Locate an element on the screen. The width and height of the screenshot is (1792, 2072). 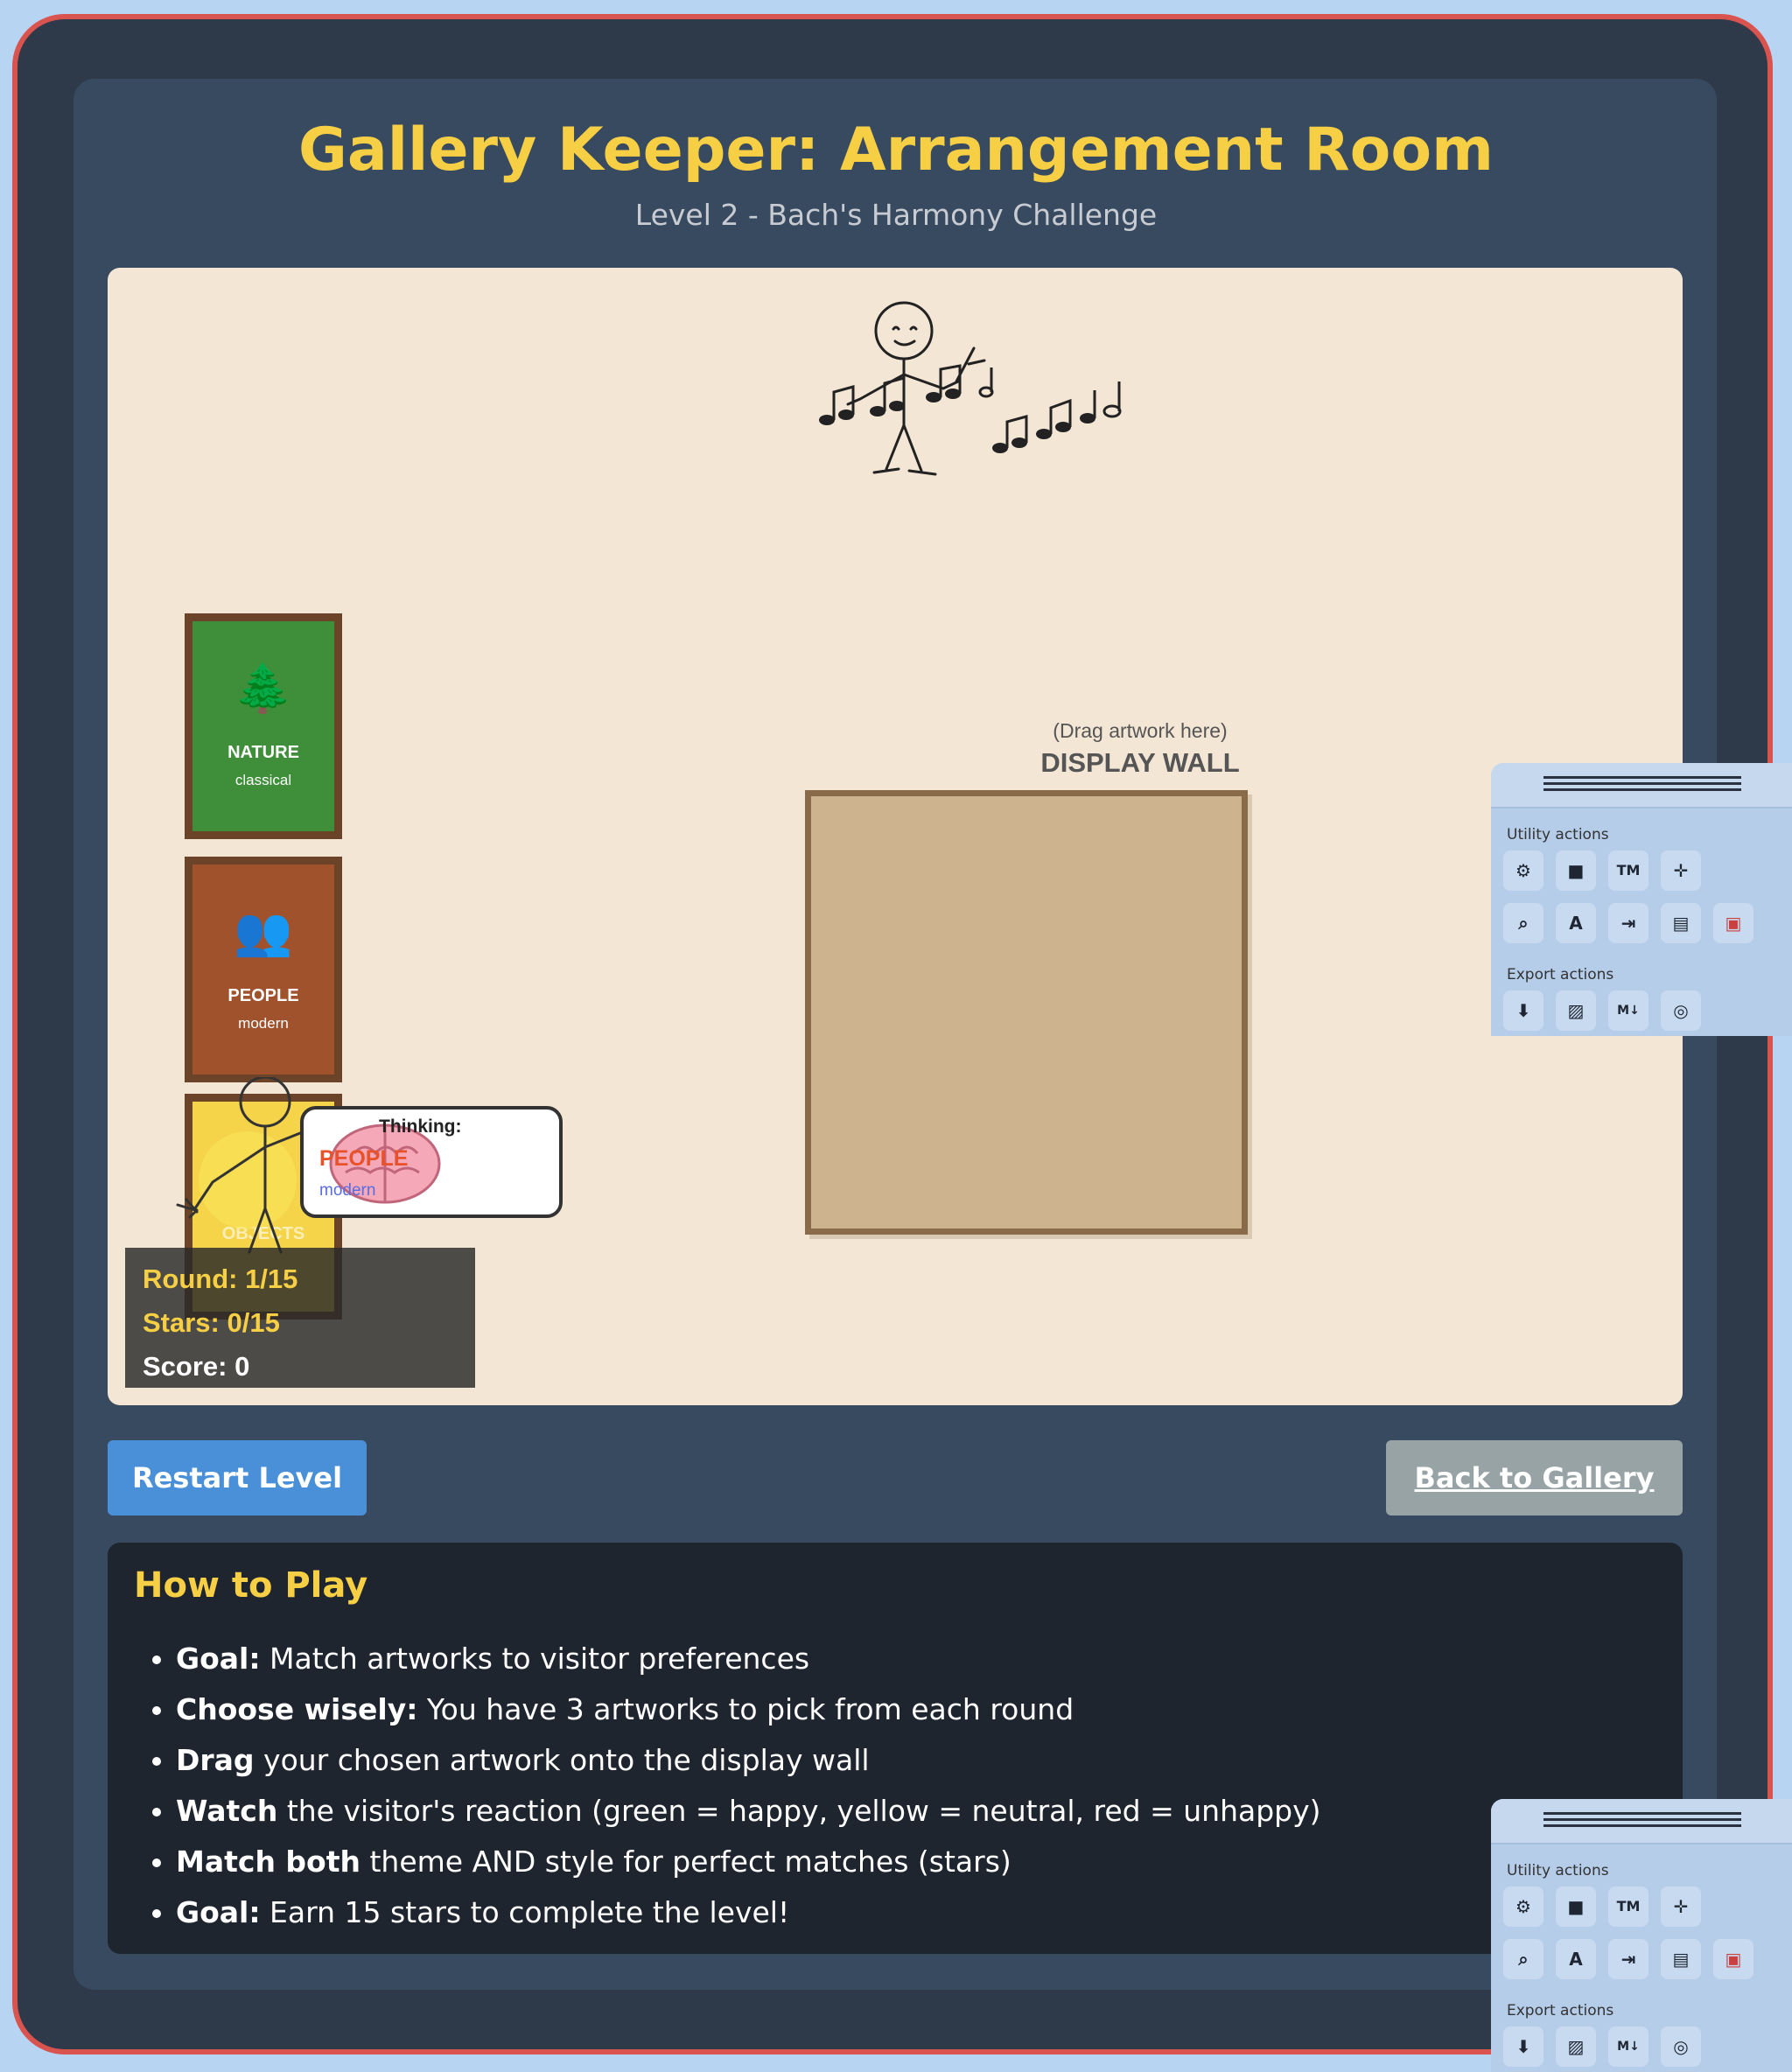
artwork-style: modern is located at coordinates (263, 1023).